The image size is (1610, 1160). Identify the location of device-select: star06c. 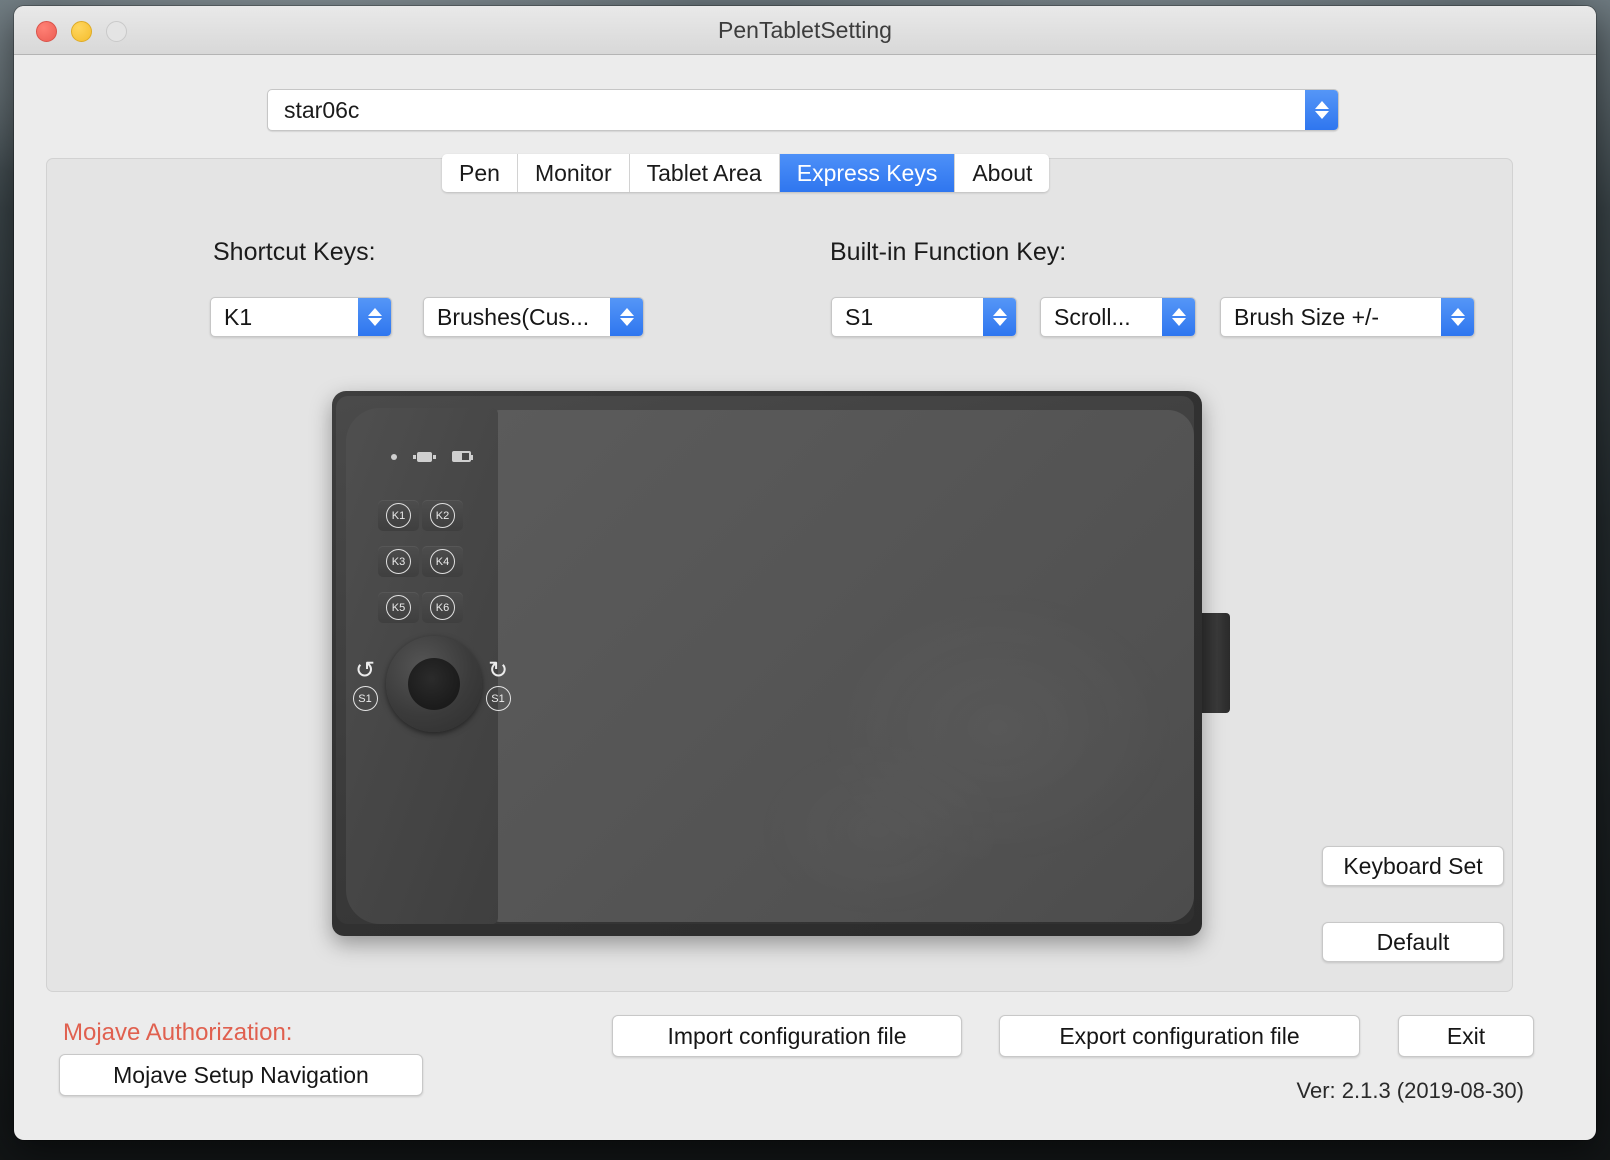
(803, 110).